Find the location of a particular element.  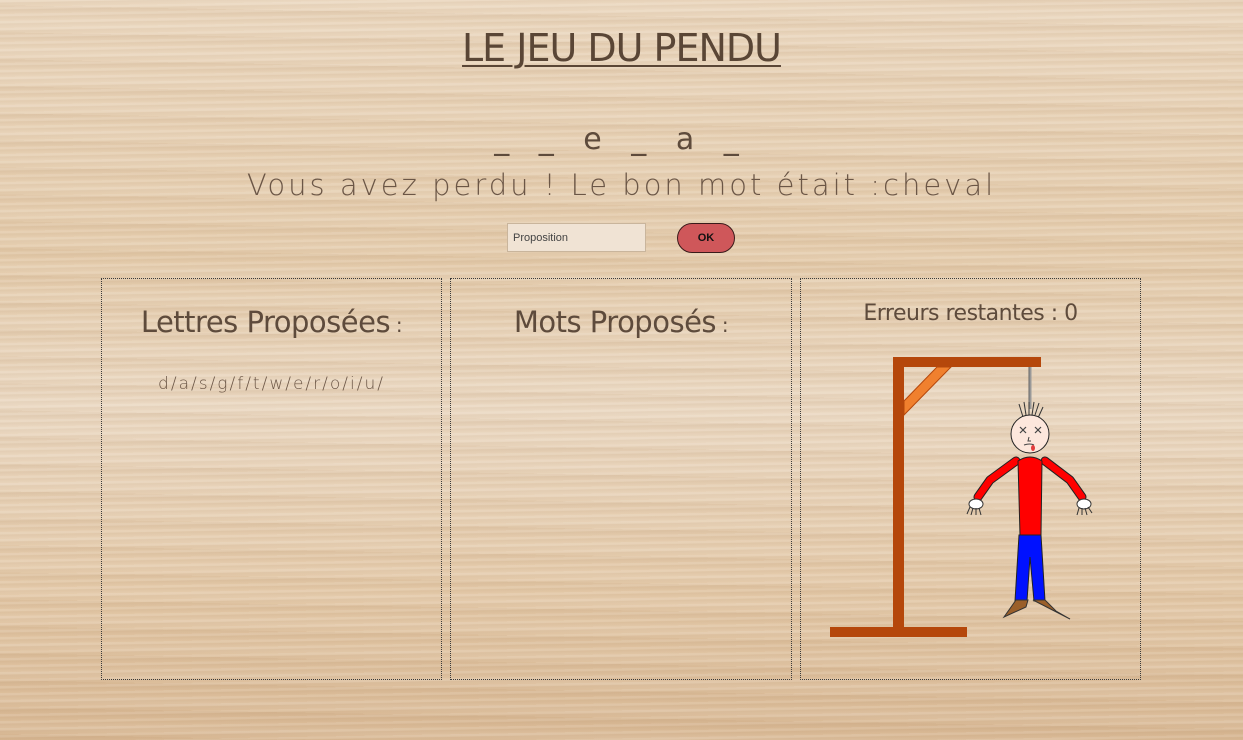

right-hand is located at coordinates (1084, 507).